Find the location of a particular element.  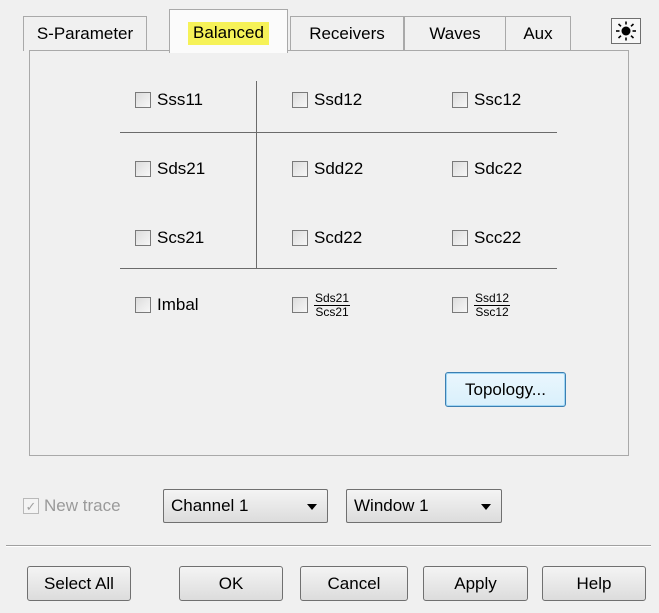

checkbox-label: Ssc12 is located at coordinates (498, 99).